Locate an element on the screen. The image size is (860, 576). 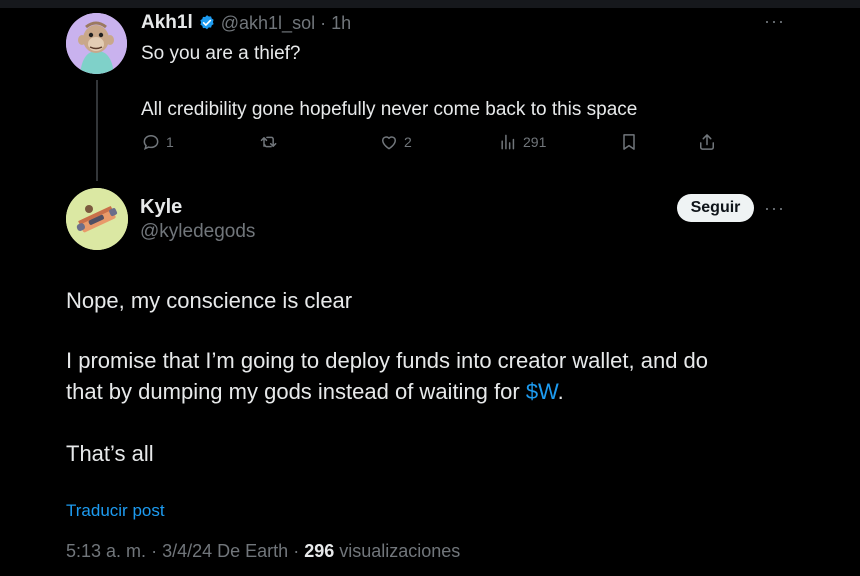
kyle-avatar-icon is located at coordinates (97, 219).